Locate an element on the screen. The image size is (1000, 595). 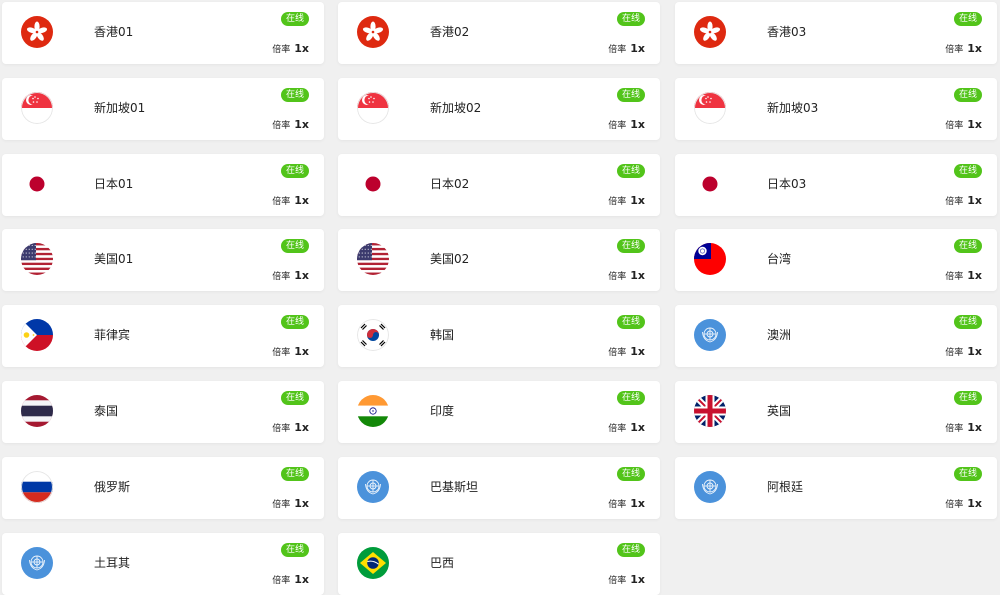
server-name: 韩国 is located at coordinates (442, 335).